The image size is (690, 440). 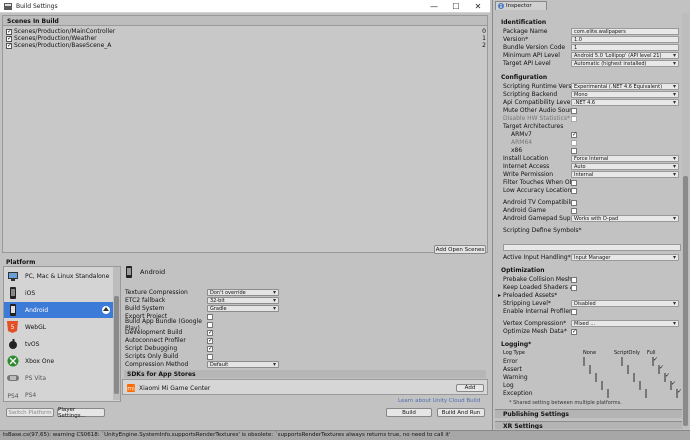 I want to click on field-label: Android TV Compatibility, so click(x=537, y=202).